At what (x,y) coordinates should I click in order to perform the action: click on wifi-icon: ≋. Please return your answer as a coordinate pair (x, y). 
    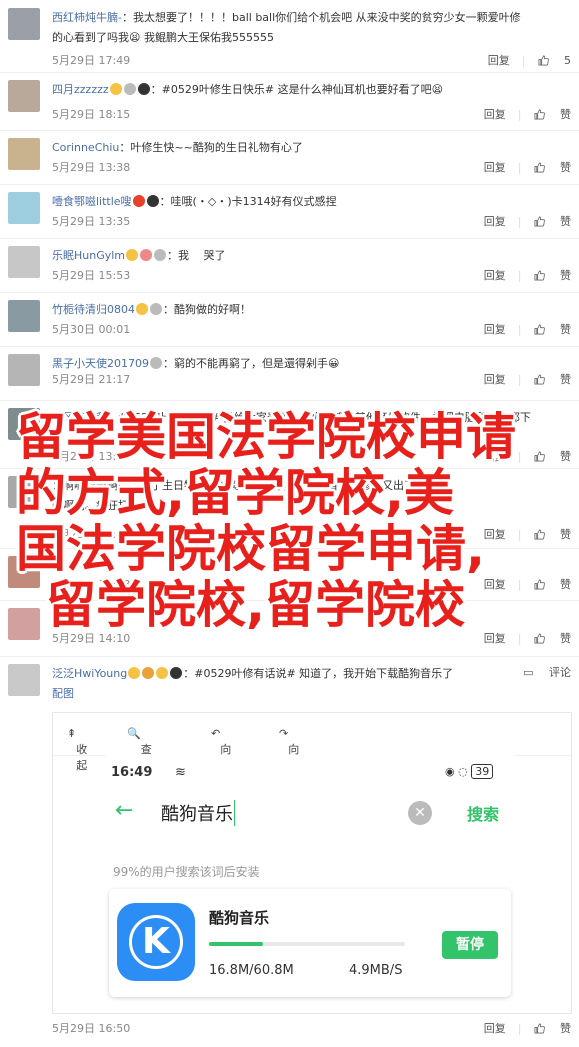
    Looking at the image, I should click on (180, 772).